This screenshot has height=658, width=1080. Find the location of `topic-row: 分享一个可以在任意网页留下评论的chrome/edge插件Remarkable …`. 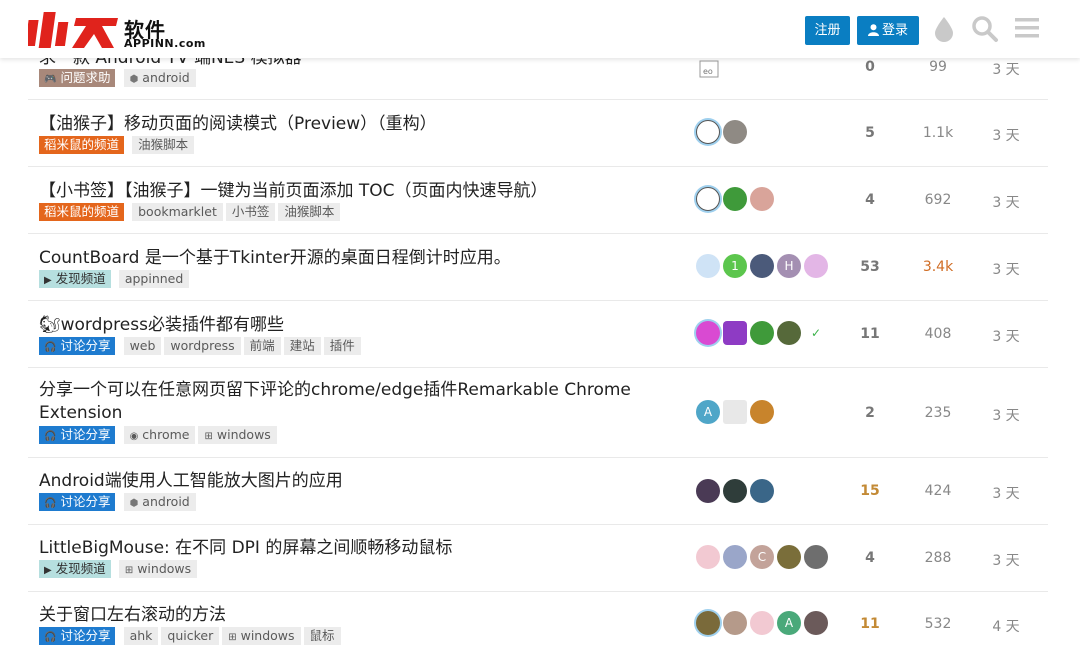

topic-row: 分享一个可以在任意网页留下评论的chrome/edge插件Remarkable … is located at coordinates (538, 413).